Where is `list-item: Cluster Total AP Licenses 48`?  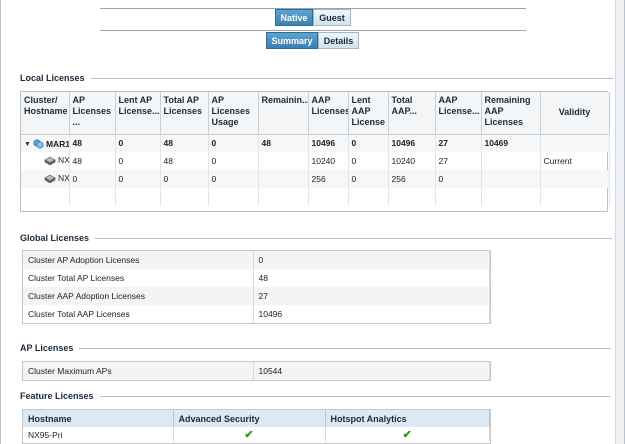 list-item: Cluster Total AP Licenses 48 is located at coordinates (256, 278).